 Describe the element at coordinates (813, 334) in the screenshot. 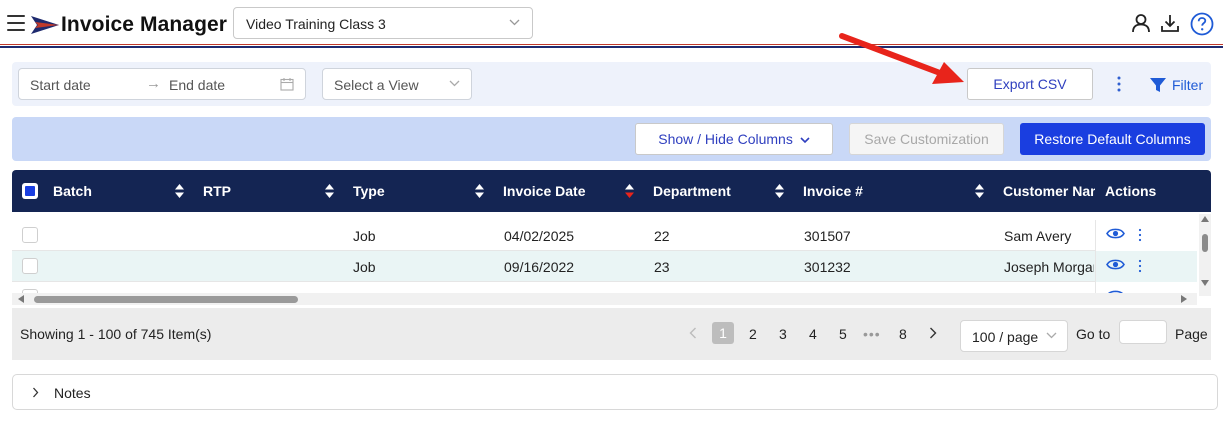

I see `page-4: 4` at that location.